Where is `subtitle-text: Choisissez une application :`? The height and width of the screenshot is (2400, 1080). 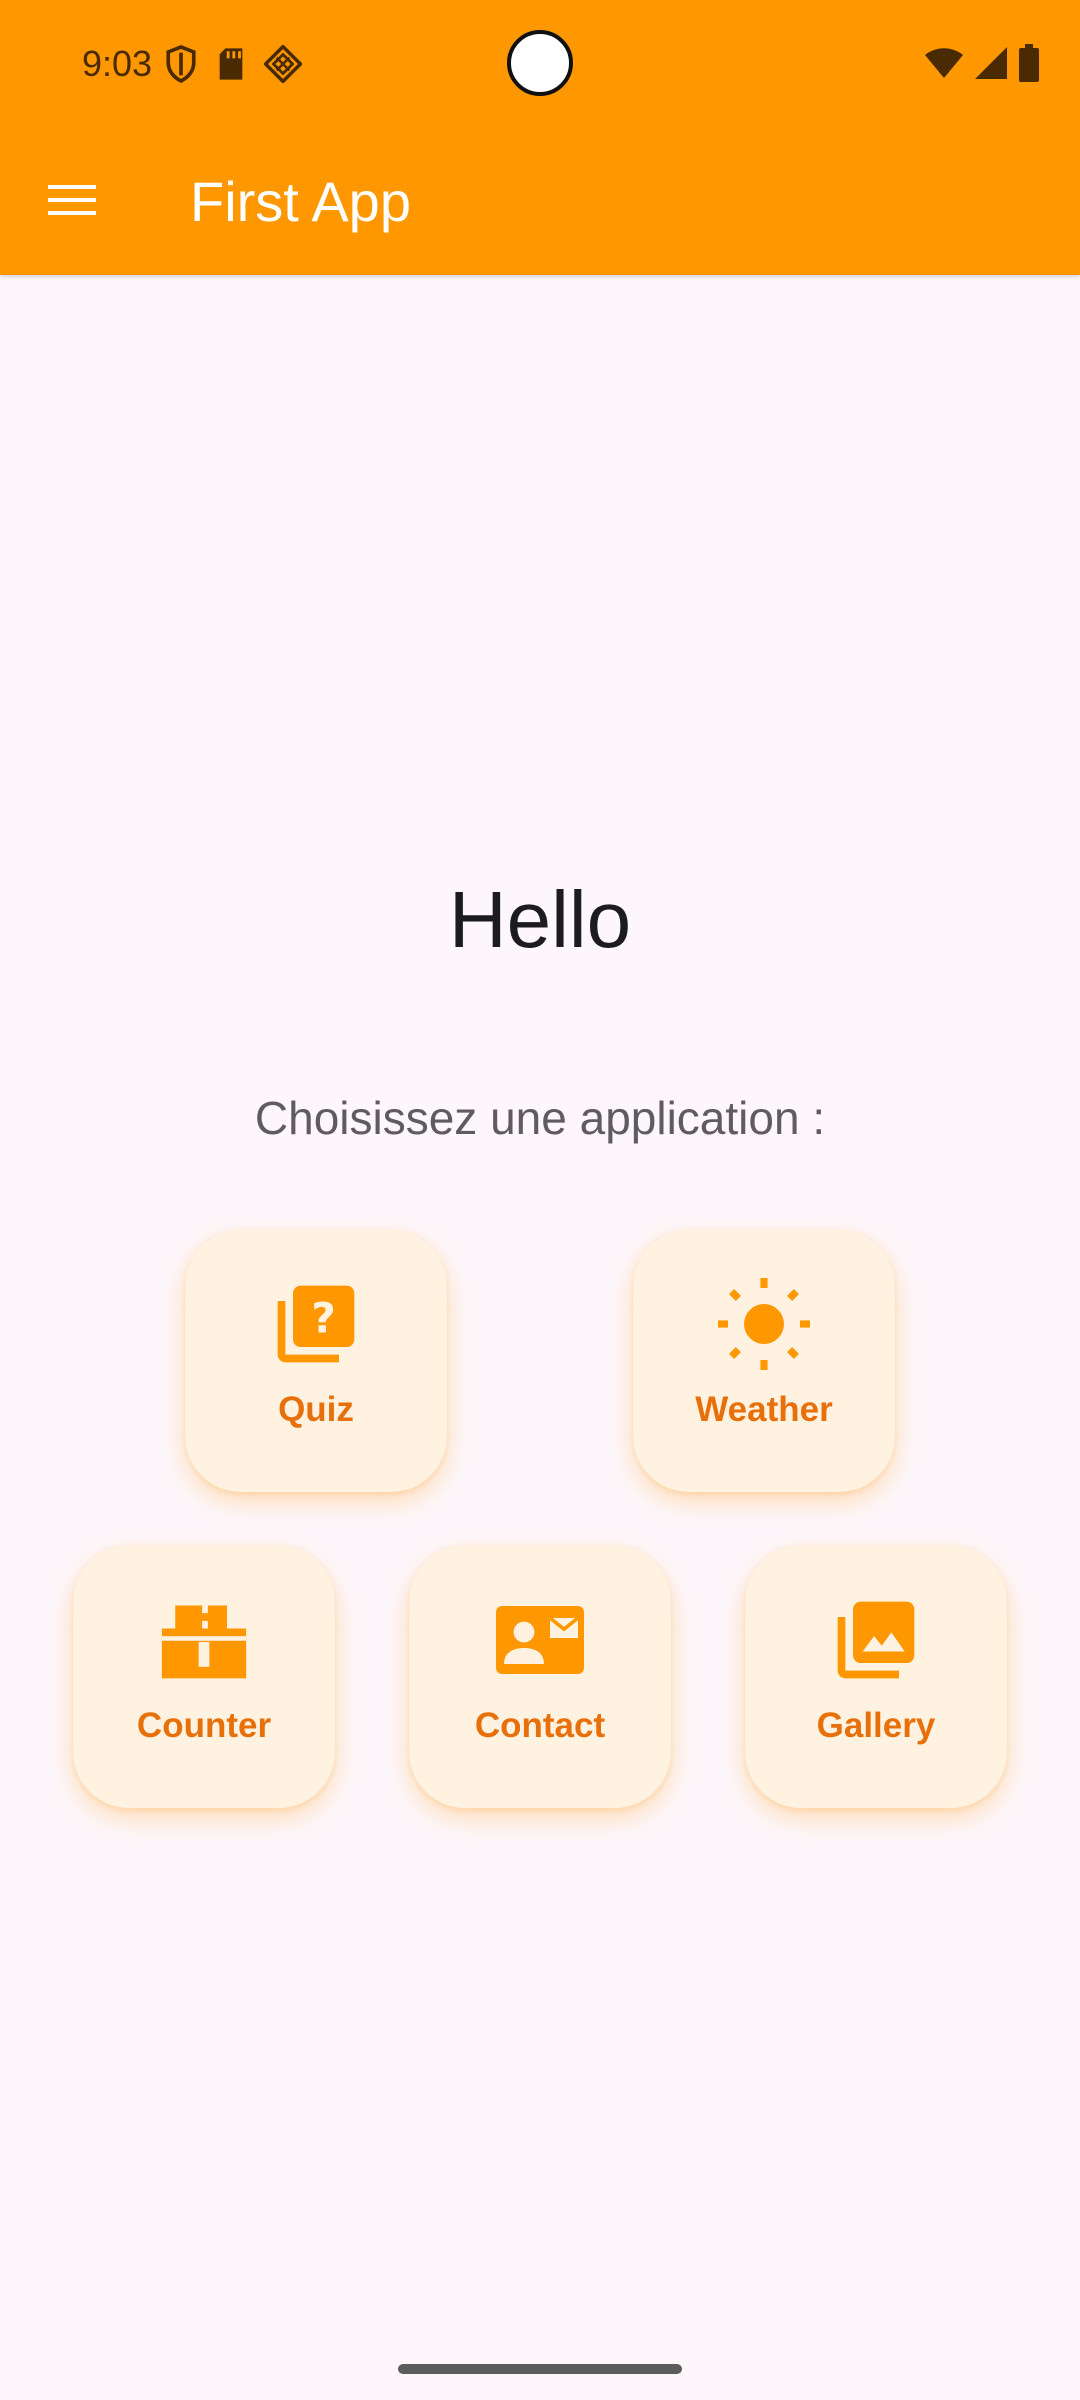 subtitle-text: Choisissez une application : is located at coordinates (540, 1118).